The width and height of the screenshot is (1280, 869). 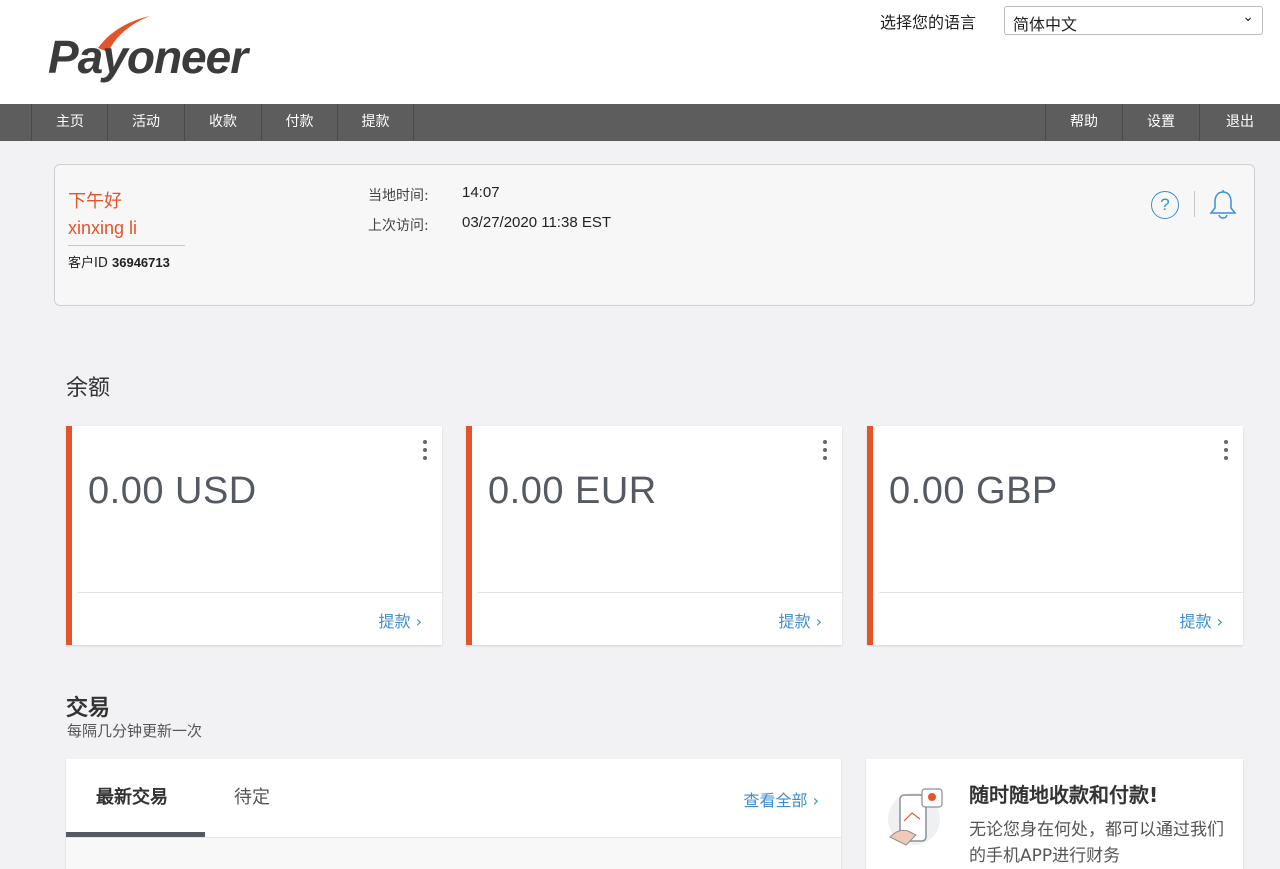 I want to click on last-visit-label: 上次访问:, so click(x=398, y=226).